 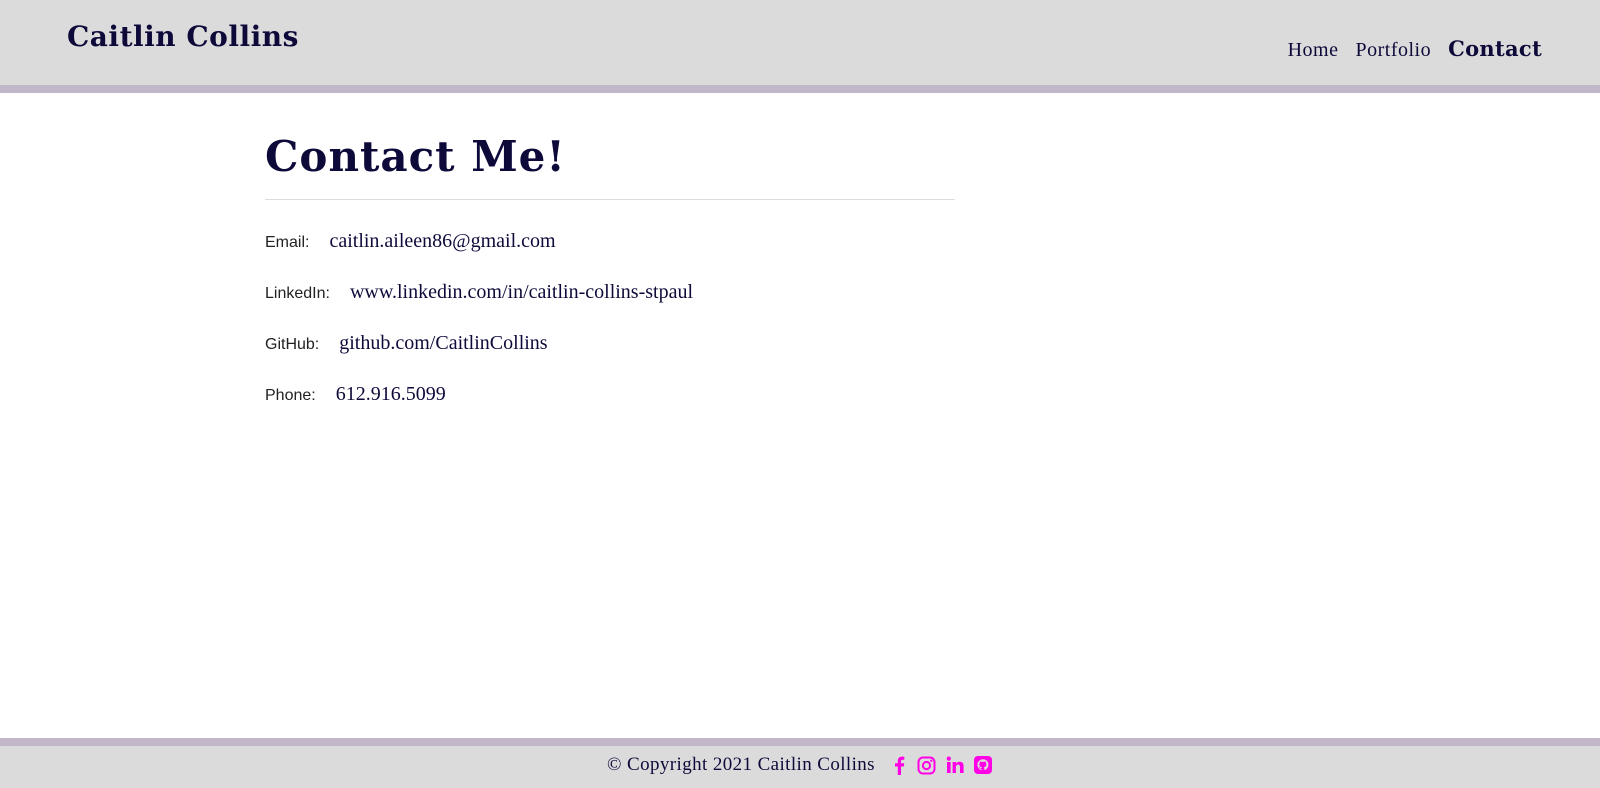 What do you see at coordinates (610, 255) in the screenshot?
I see `contact-row-email: Email: caitlin.aileen86@gmail.com` at bounding box center [610, 255].